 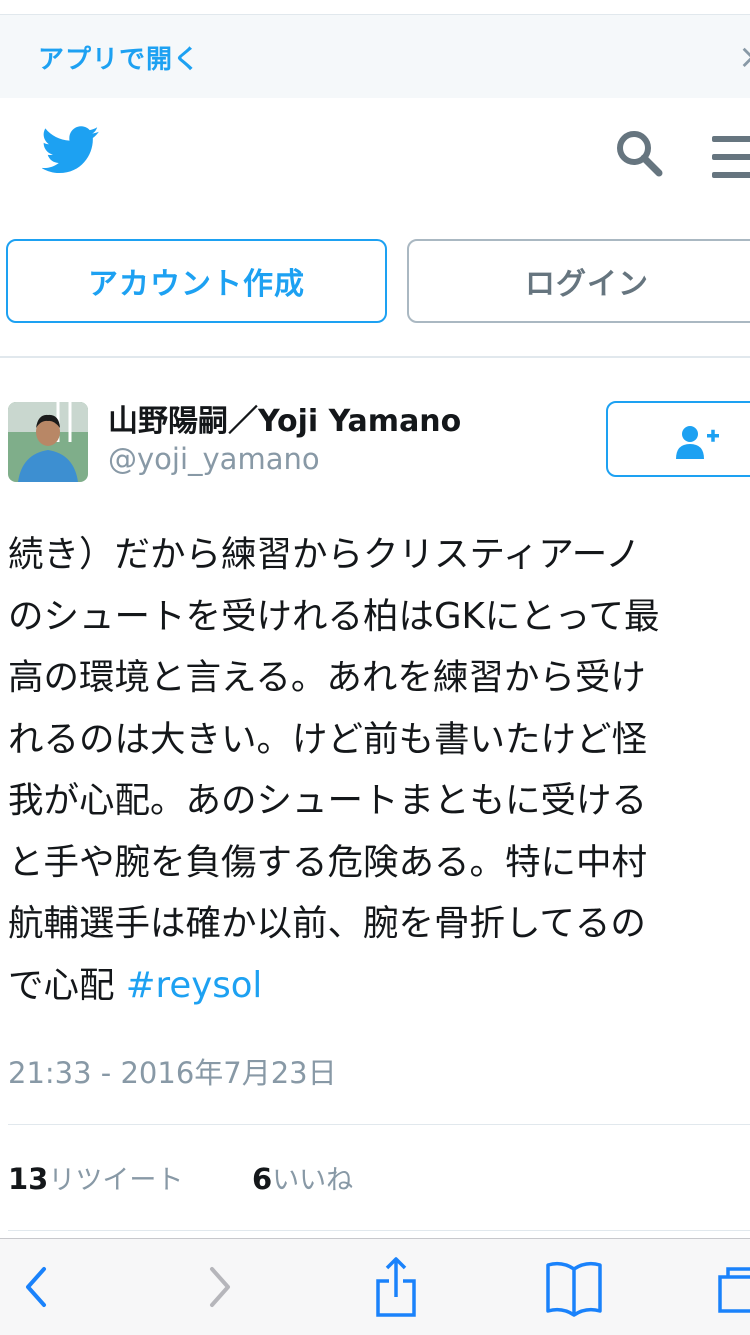 I want to click on tweet-text-line: 我が心配。あのシュートまともに受ける, so click(x=328, y=800).